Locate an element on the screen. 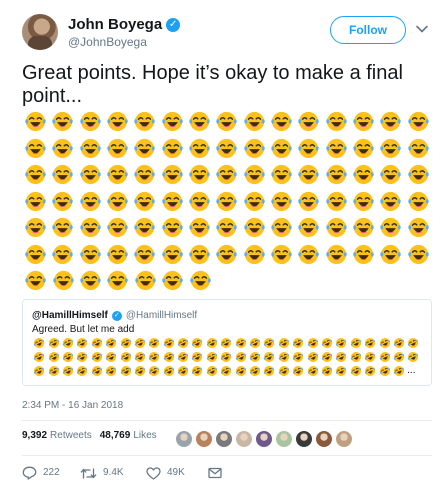 Image resolution: width=447 pixels, height=494 pixels. author-avatar is located at coordinates (40, 32).